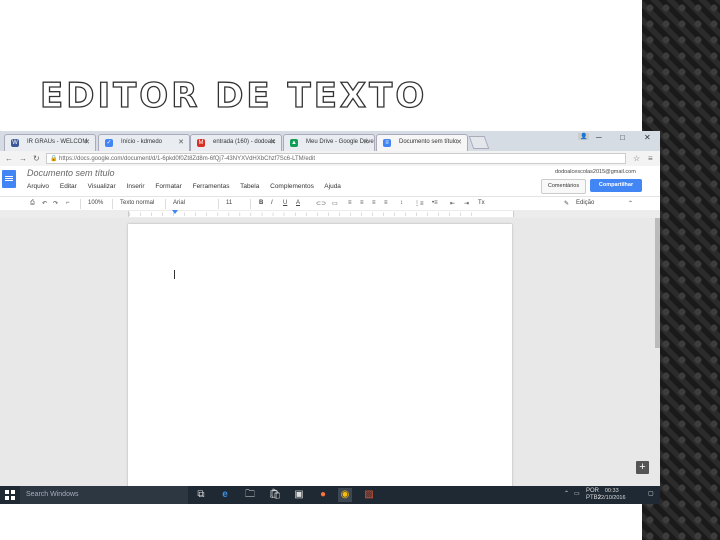 This screenshot has height=540, width=720. What do you see at coordinates (466, 203) in the screenshot?
I see `increase-indent-icon: ⇥` at bounding box center [466, 203].